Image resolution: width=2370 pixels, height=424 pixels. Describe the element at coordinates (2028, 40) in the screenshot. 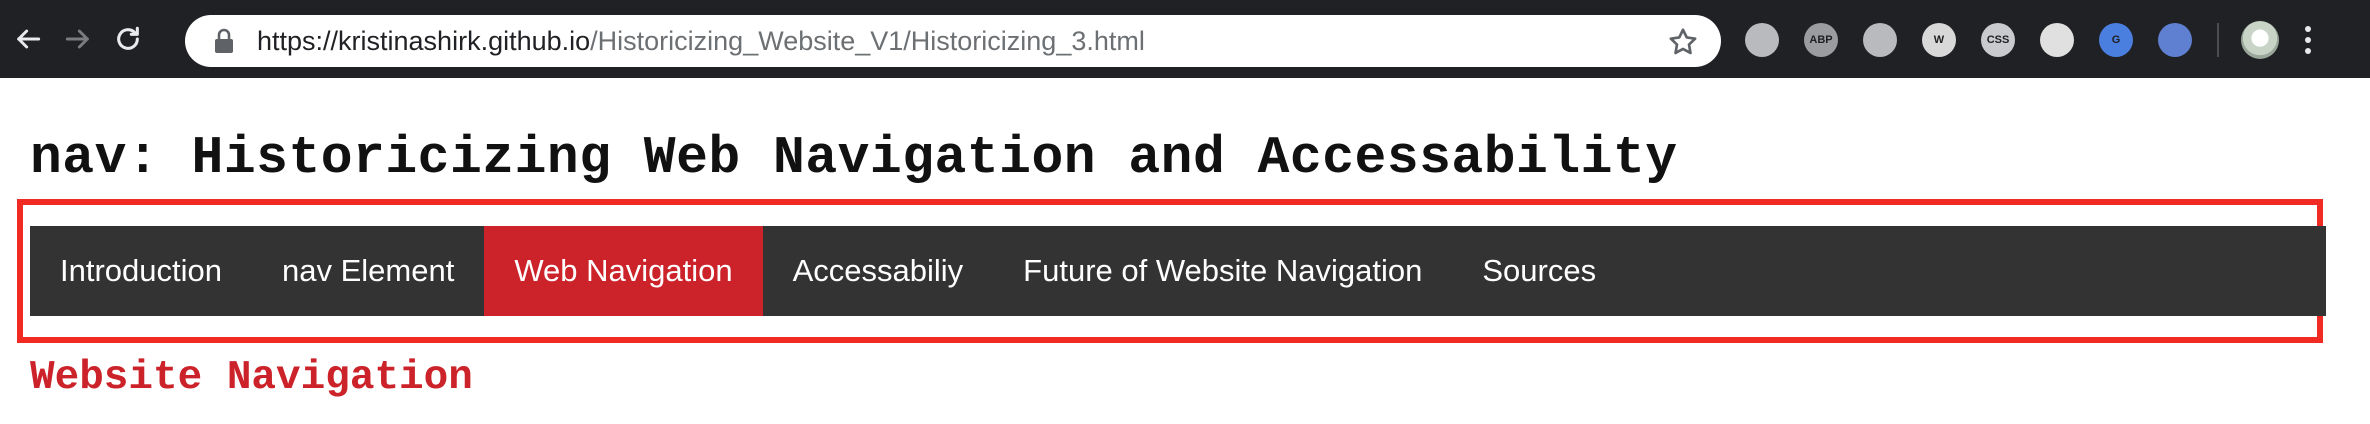

I see `extensions-area: ABP W CSS G` at that location.